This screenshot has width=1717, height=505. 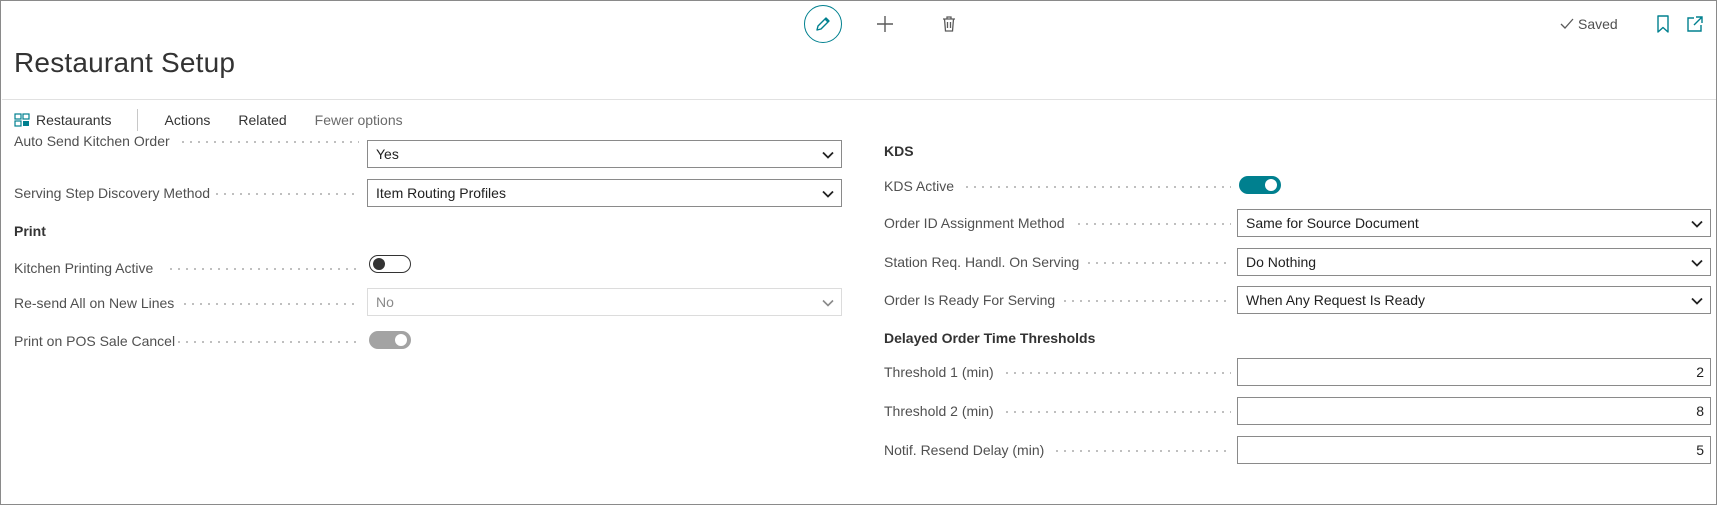 What do you see at coordinates (125, 62) in the screenshot?
I see `page-title: Restaurant Setup` at bounding box center [125, 62].